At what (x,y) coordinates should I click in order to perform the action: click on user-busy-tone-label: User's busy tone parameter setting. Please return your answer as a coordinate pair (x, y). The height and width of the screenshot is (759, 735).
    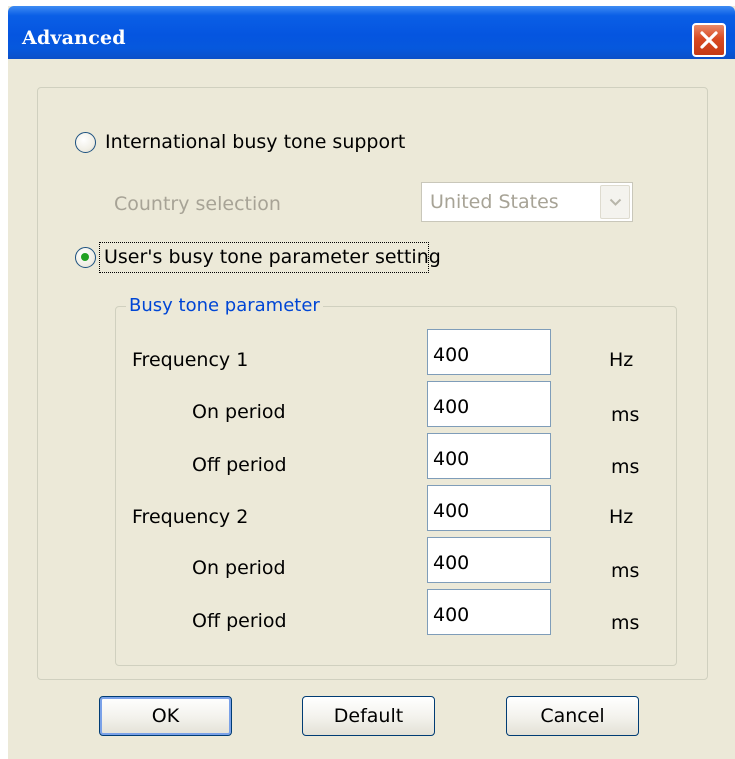
    Looking at the image, I should click on (272, 257).